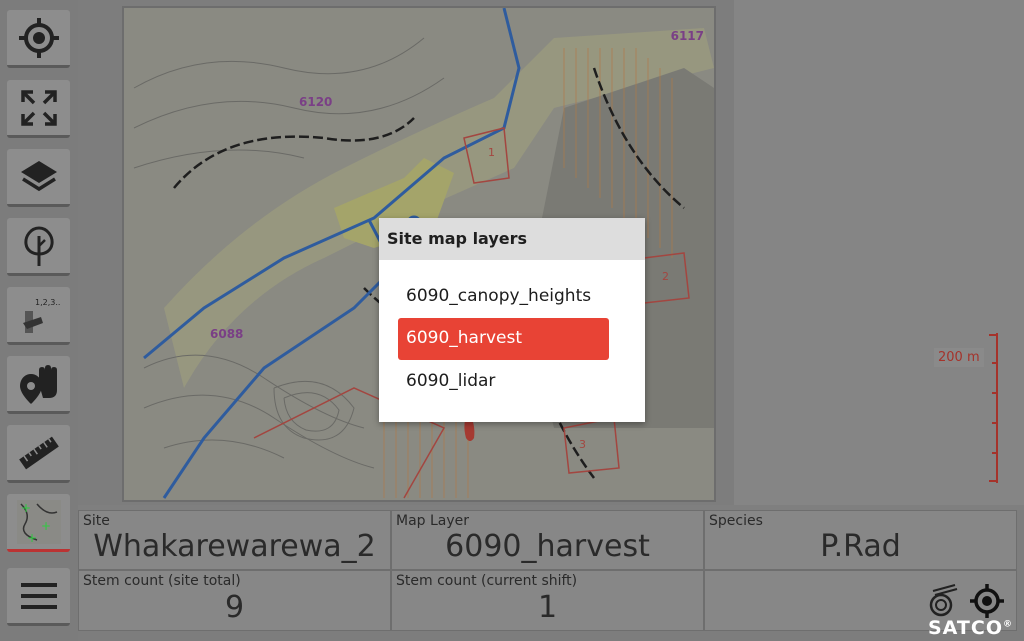 This screenshot has height=641, width=1024. Describe the element at coordinates (512, 239) in the screenshot. I see `dialog-title: Site map layers` at that location.